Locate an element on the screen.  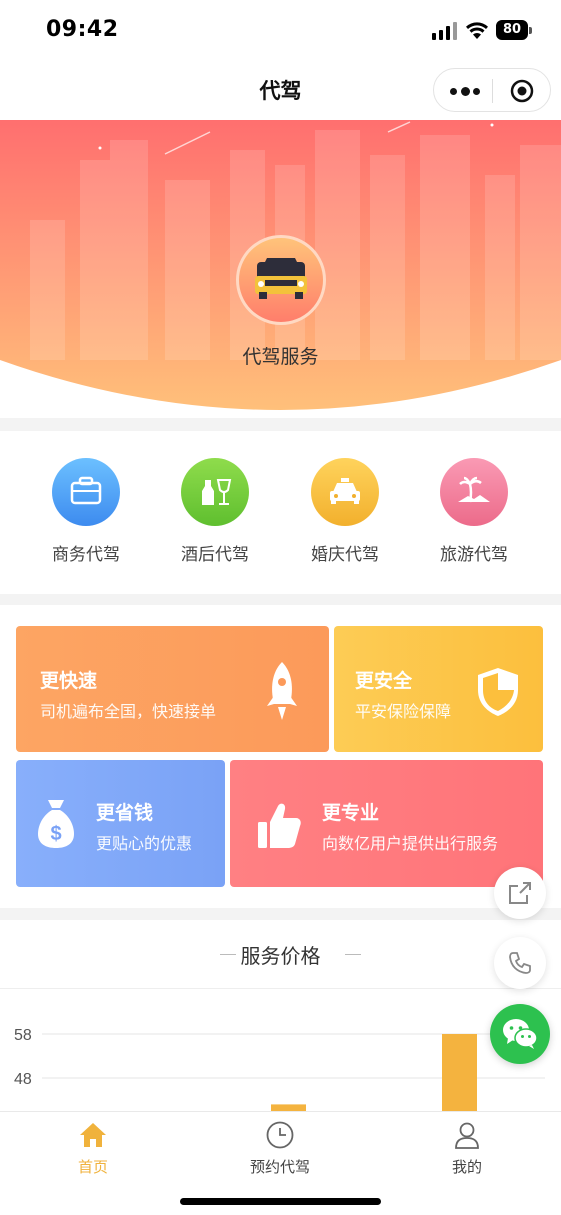
feature-title: 更快速 is located at coordinates (69, 681).